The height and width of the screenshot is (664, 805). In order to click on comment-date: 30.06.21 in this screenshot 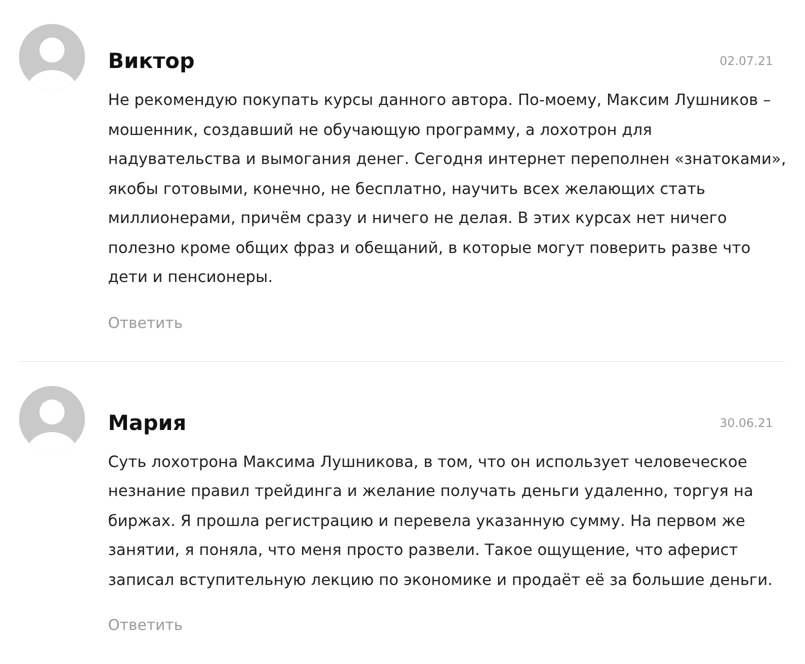, I will do `click(746, 422)`.